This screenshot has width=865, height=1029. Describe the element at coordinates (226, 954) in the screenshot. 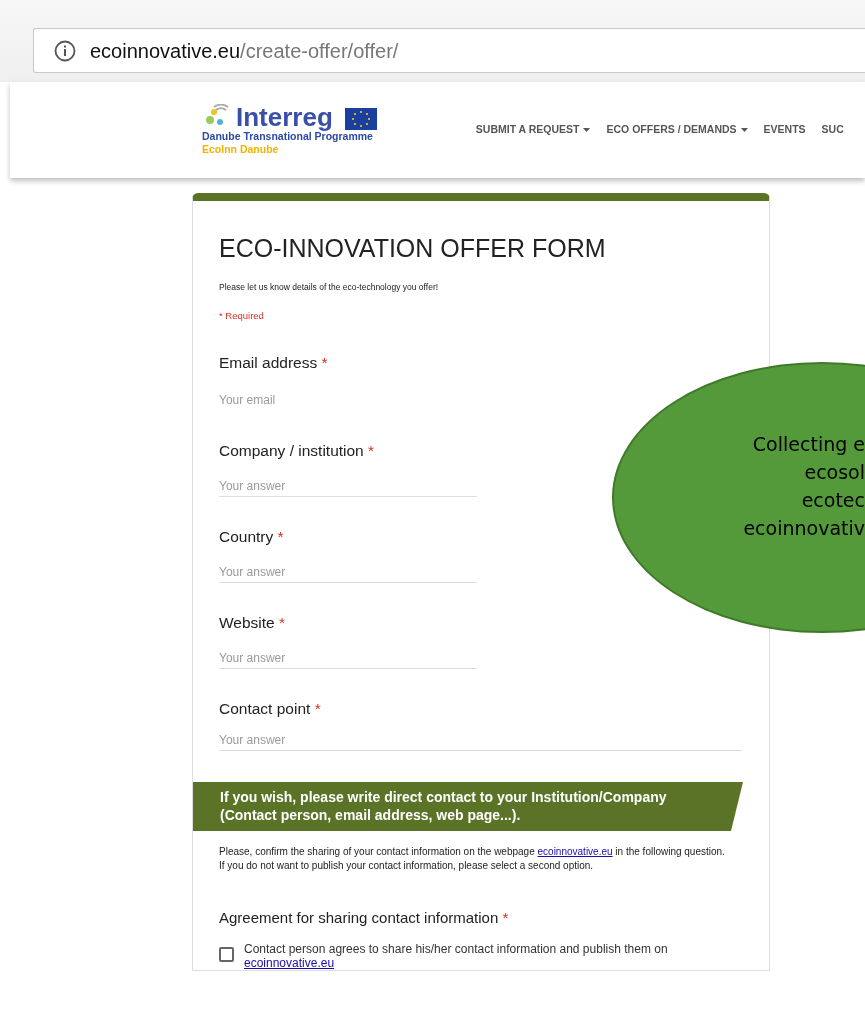

I see `checkbox` at that location.